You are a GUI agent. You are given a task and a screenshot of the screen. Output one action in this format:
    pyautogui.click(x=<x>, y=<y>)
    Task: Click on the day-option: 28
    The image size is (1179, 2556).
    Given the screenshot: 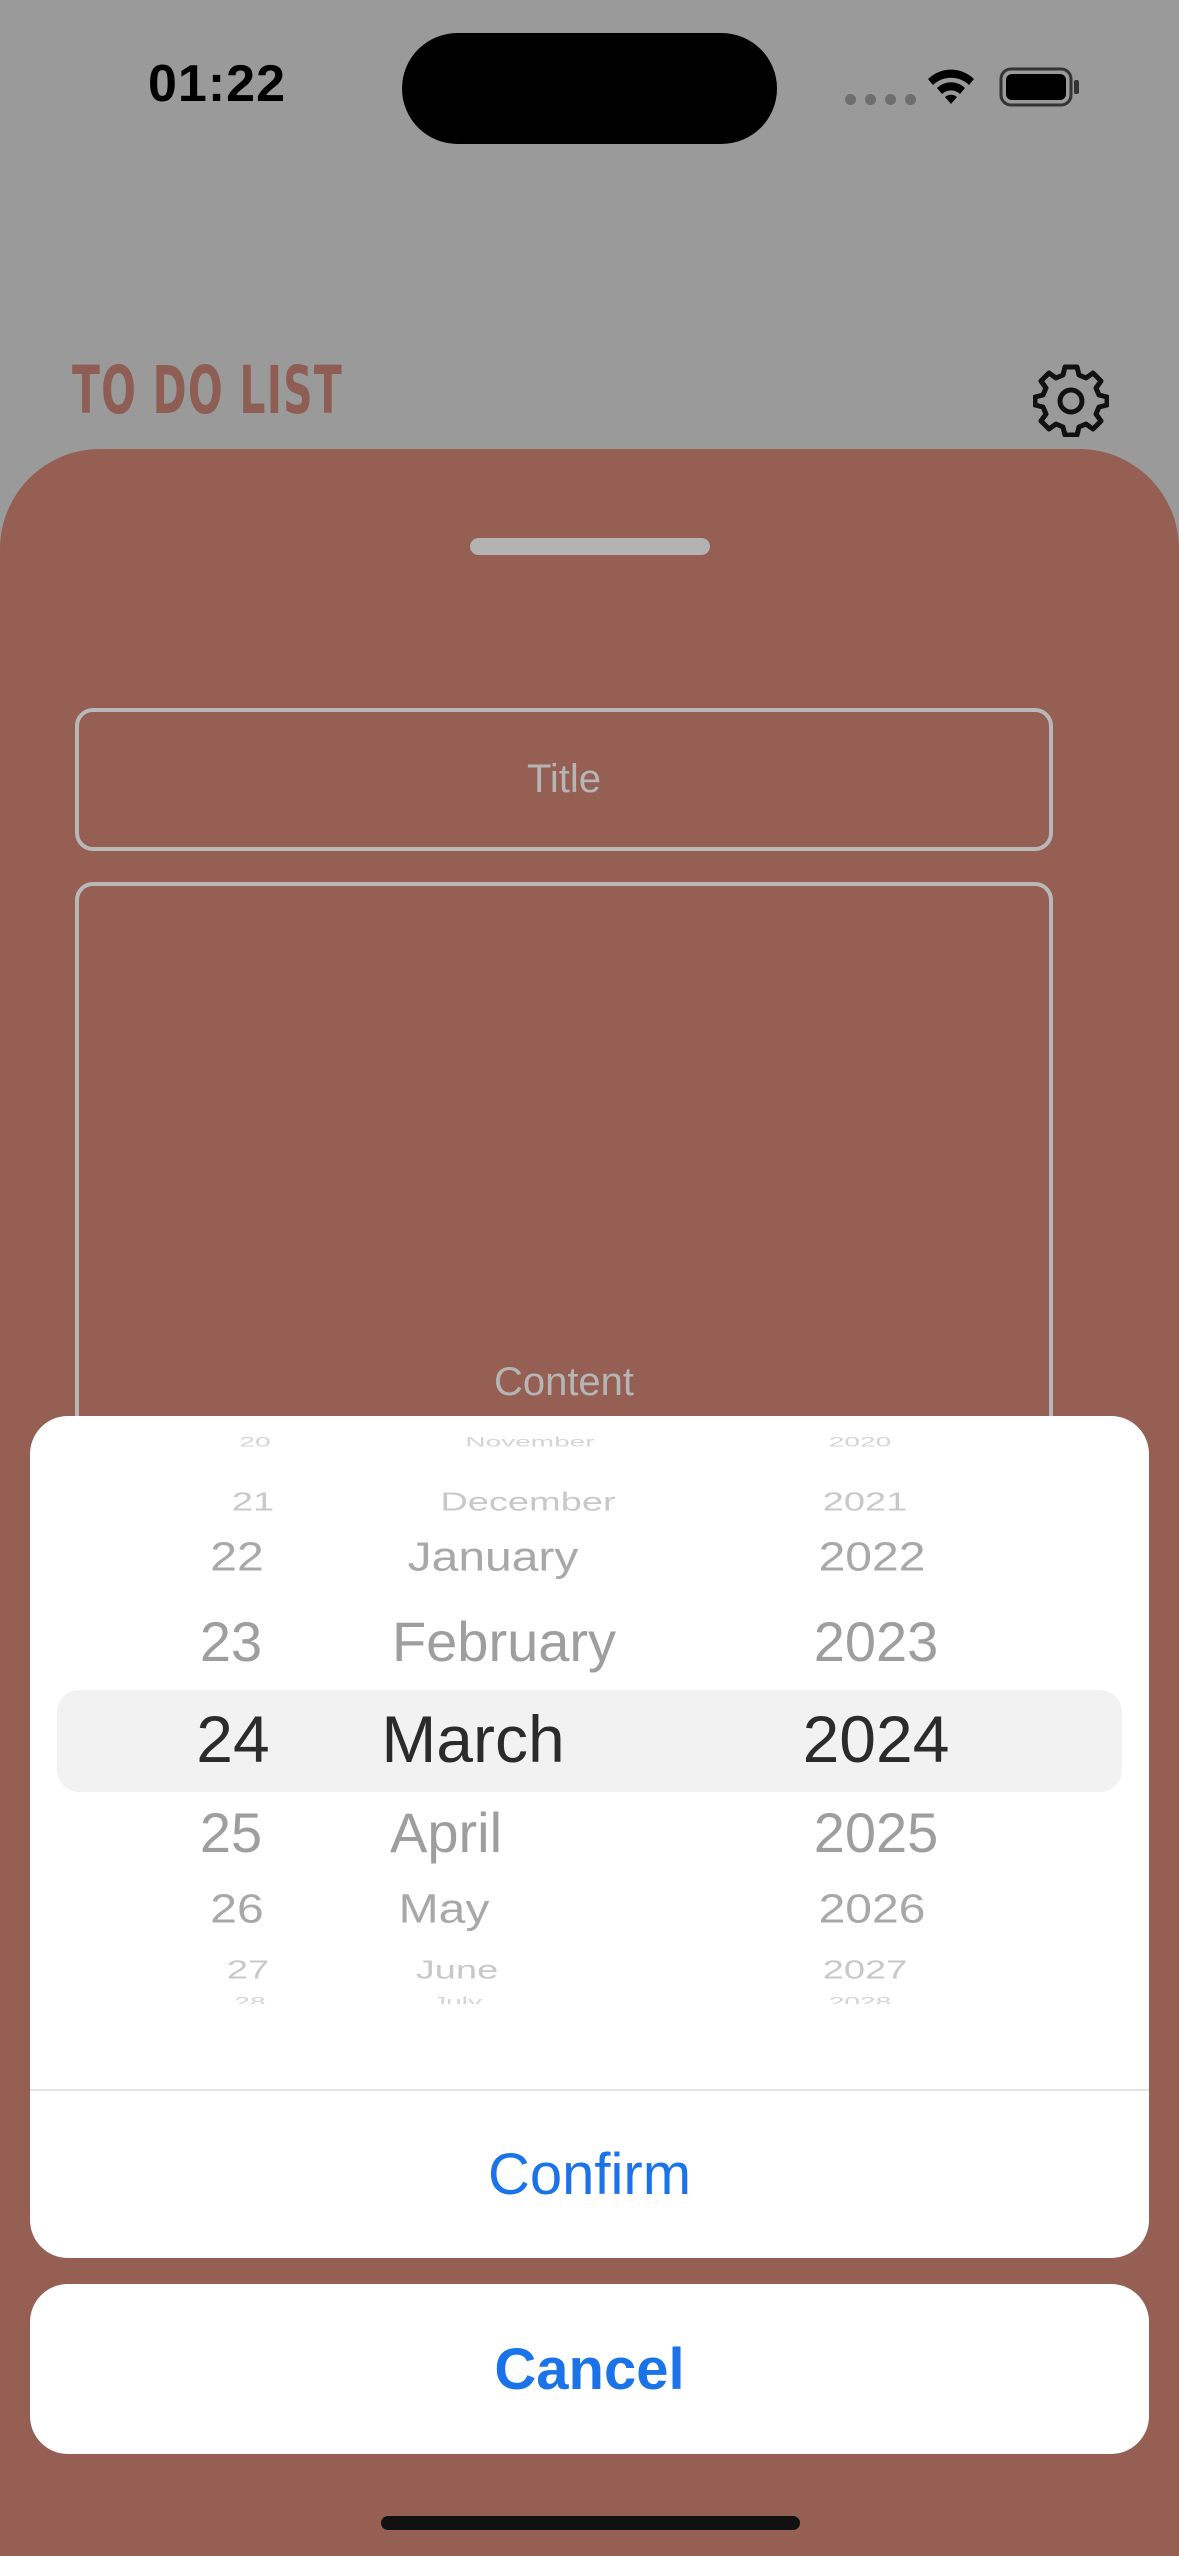 What is the action you would take?
    pyautogui.click(x=249, y=1999)
    